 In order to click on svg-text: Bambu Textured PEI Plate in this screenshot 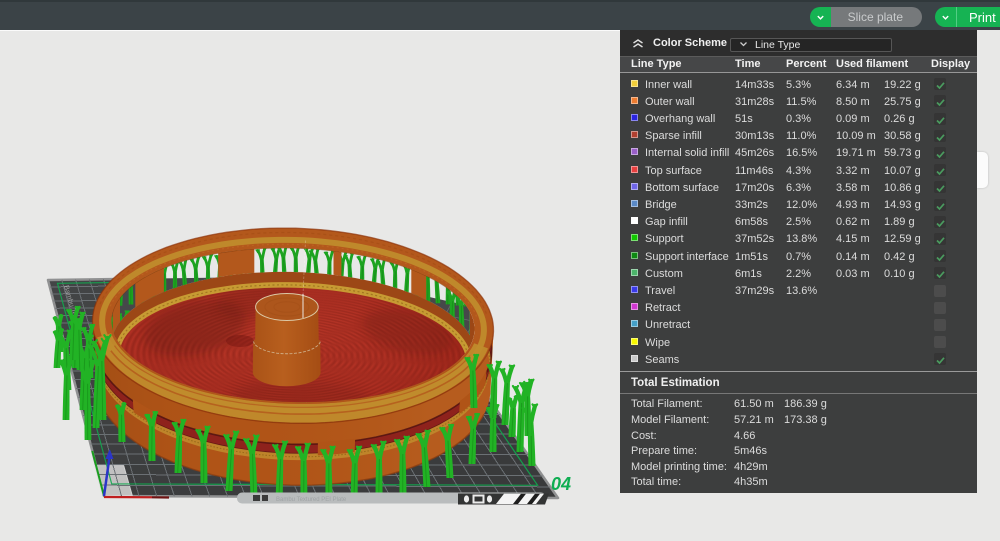, I will do `click(311, 500)`.